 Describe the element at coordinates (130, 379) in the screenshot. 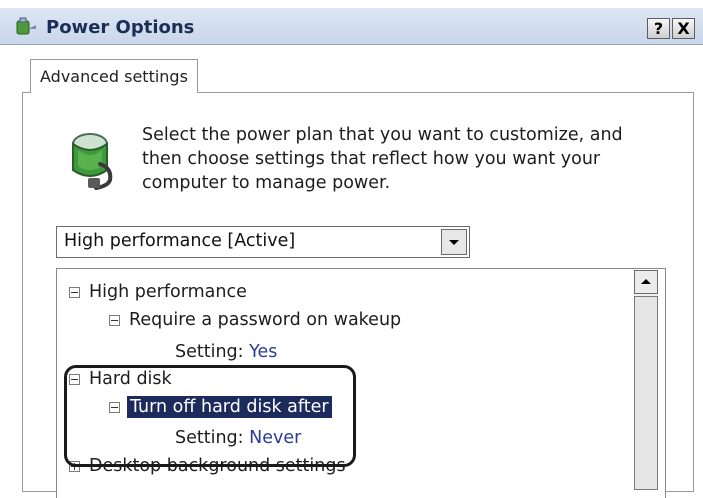

I see `tree-item-label: Hard disk` at that location.